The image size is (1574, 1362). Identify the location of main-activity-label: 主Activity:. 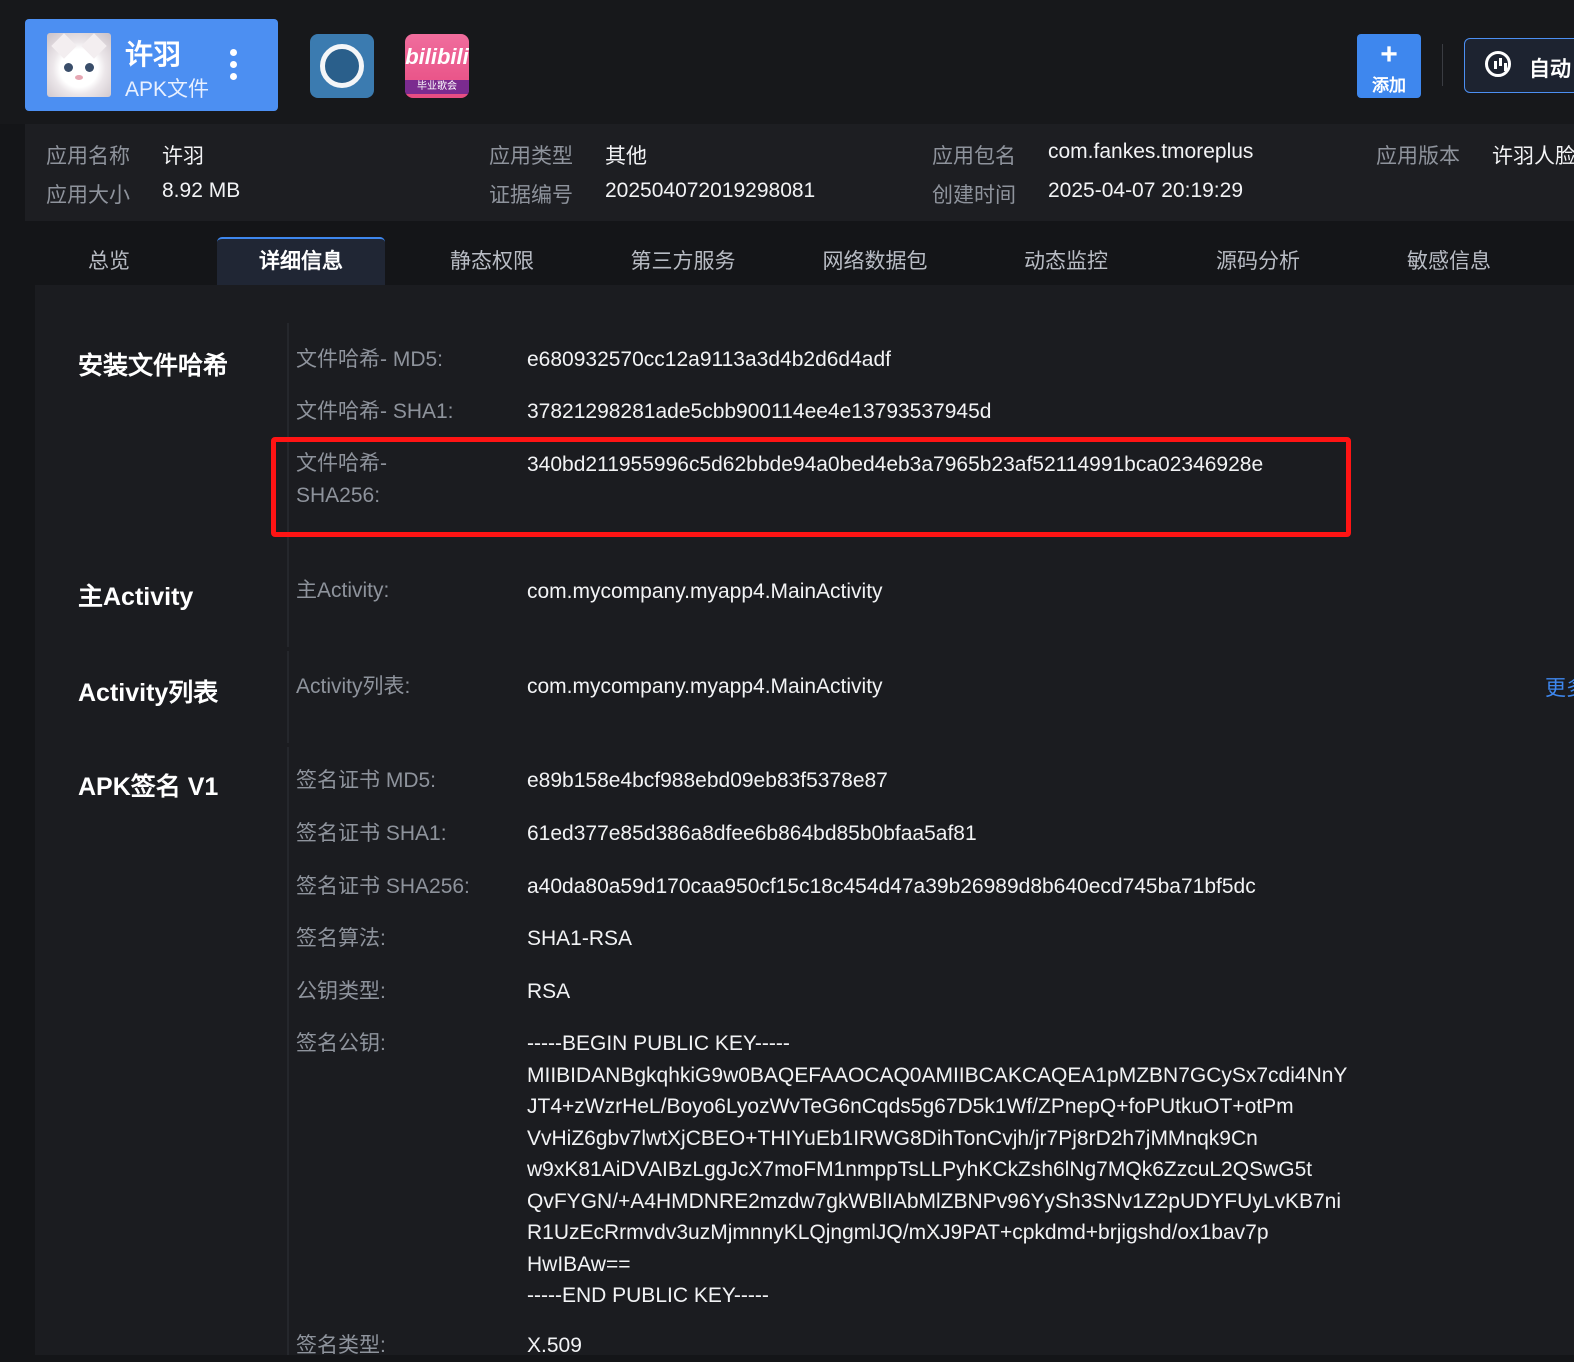
(343, 590).